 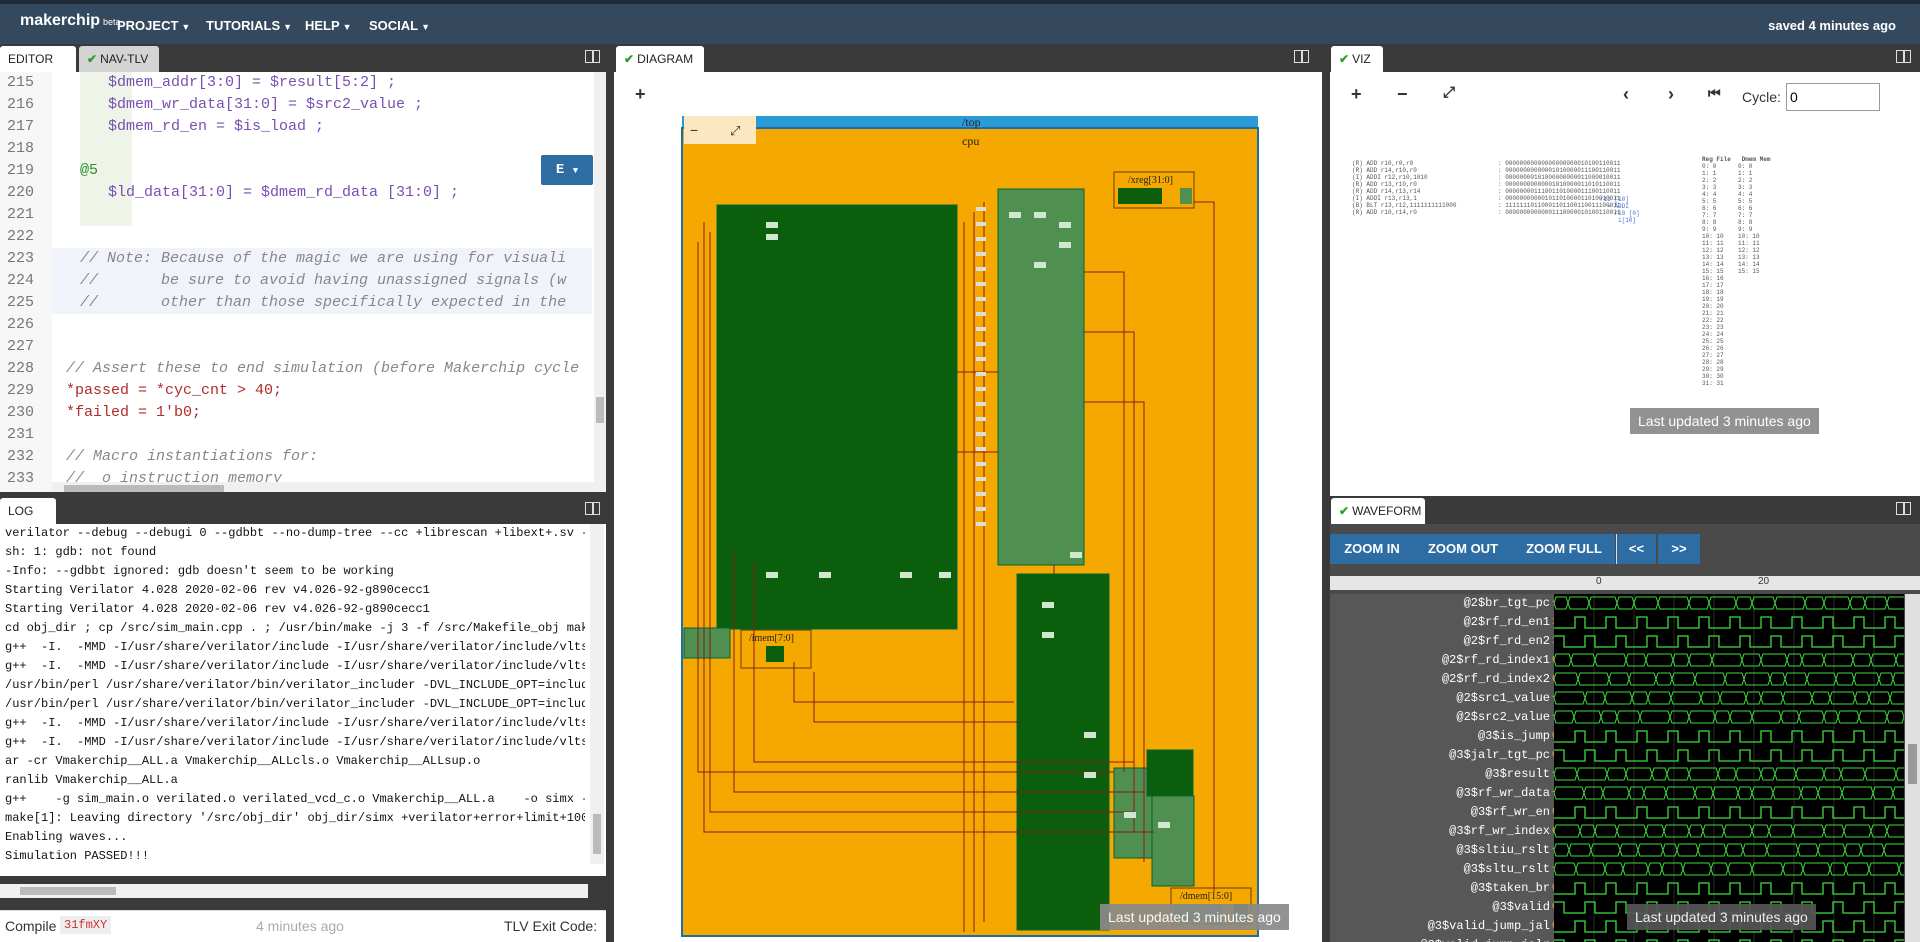 I want to click on caret-down-icon: ▼, so click(x=186, y=27).